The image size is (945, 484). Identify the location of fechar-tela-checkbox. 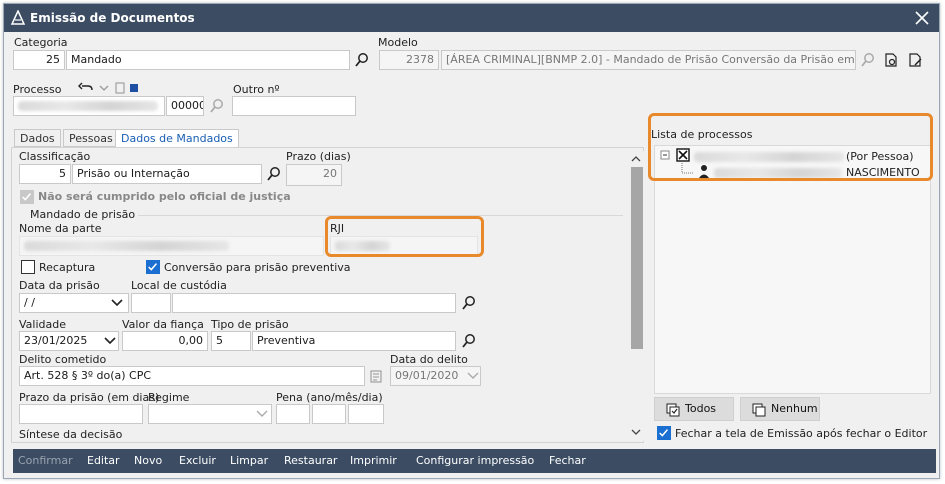
(664, 433).